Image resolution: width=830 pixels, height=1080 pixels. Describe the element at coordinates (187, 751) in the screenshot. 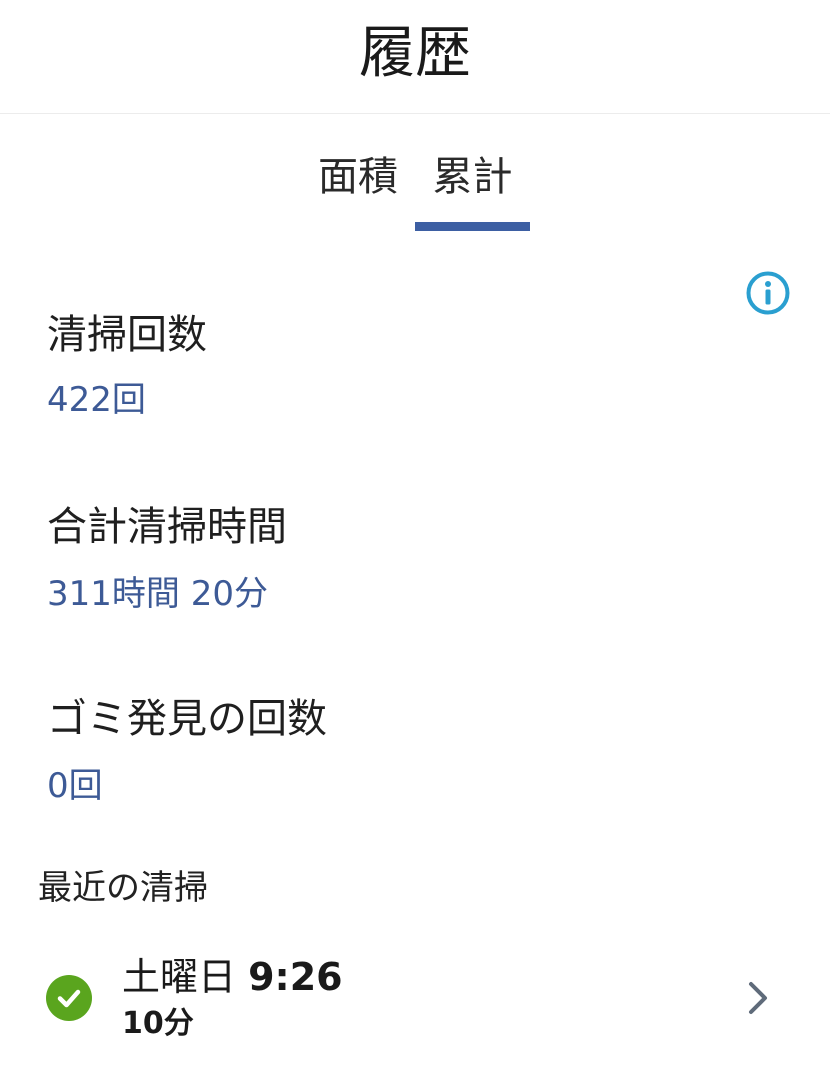

I see `stat-dust-found-count: ゴミ発見の回数 0回` at that location.